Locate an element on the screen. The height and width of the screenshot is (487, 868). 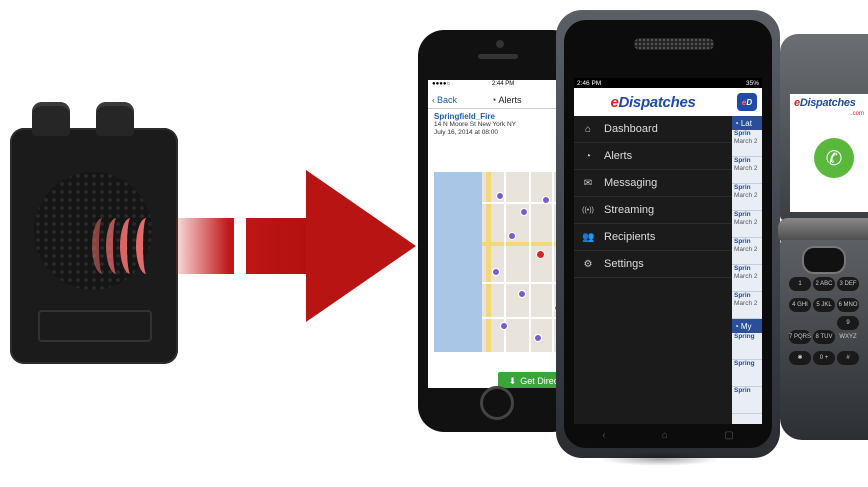
incident-map is located at coordinates (502, 262).